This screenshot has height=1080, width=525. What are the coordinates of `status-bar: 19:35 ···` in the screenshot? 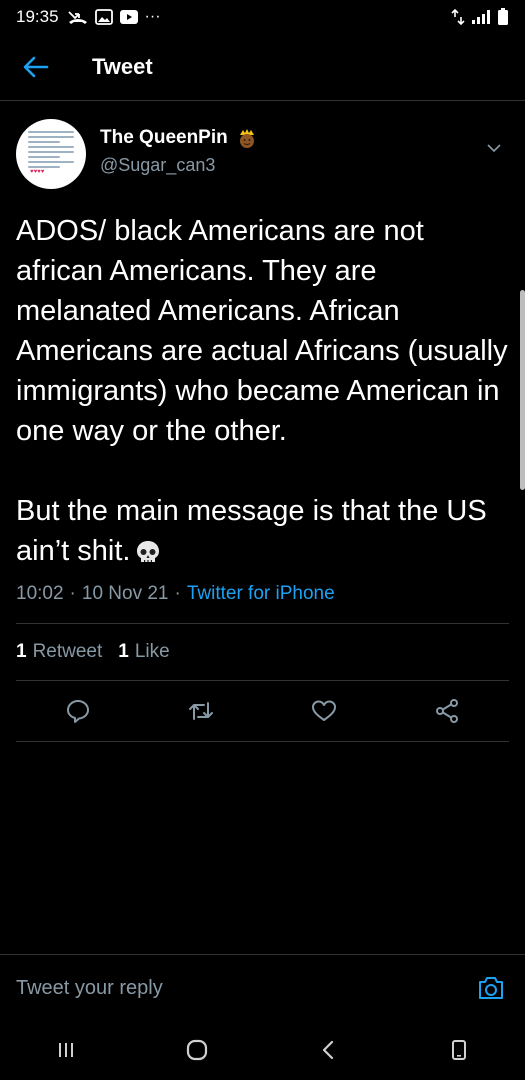 It's located at (262, 17).